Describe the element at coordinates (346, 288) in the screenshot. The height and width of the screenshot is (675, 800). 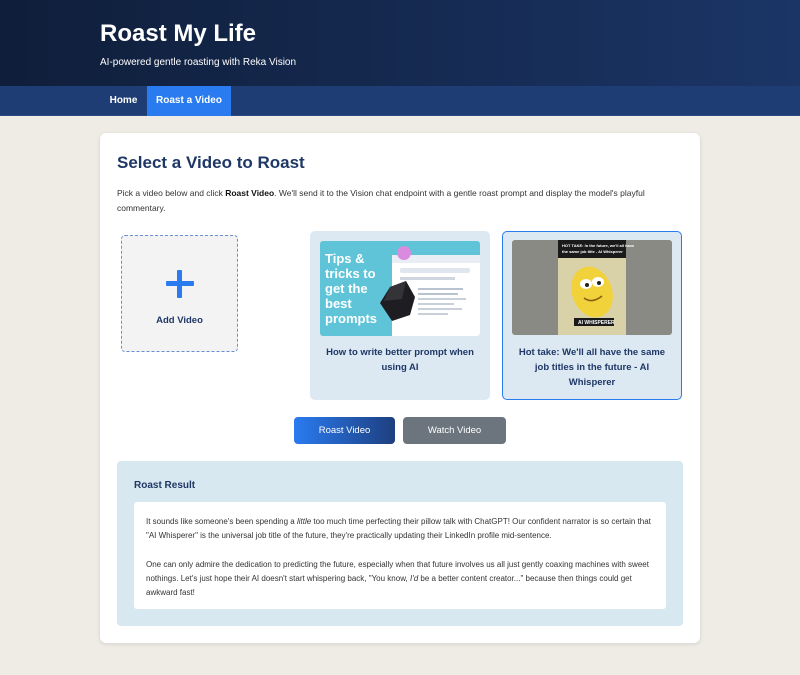
I see `svg-text: get the` at that location.